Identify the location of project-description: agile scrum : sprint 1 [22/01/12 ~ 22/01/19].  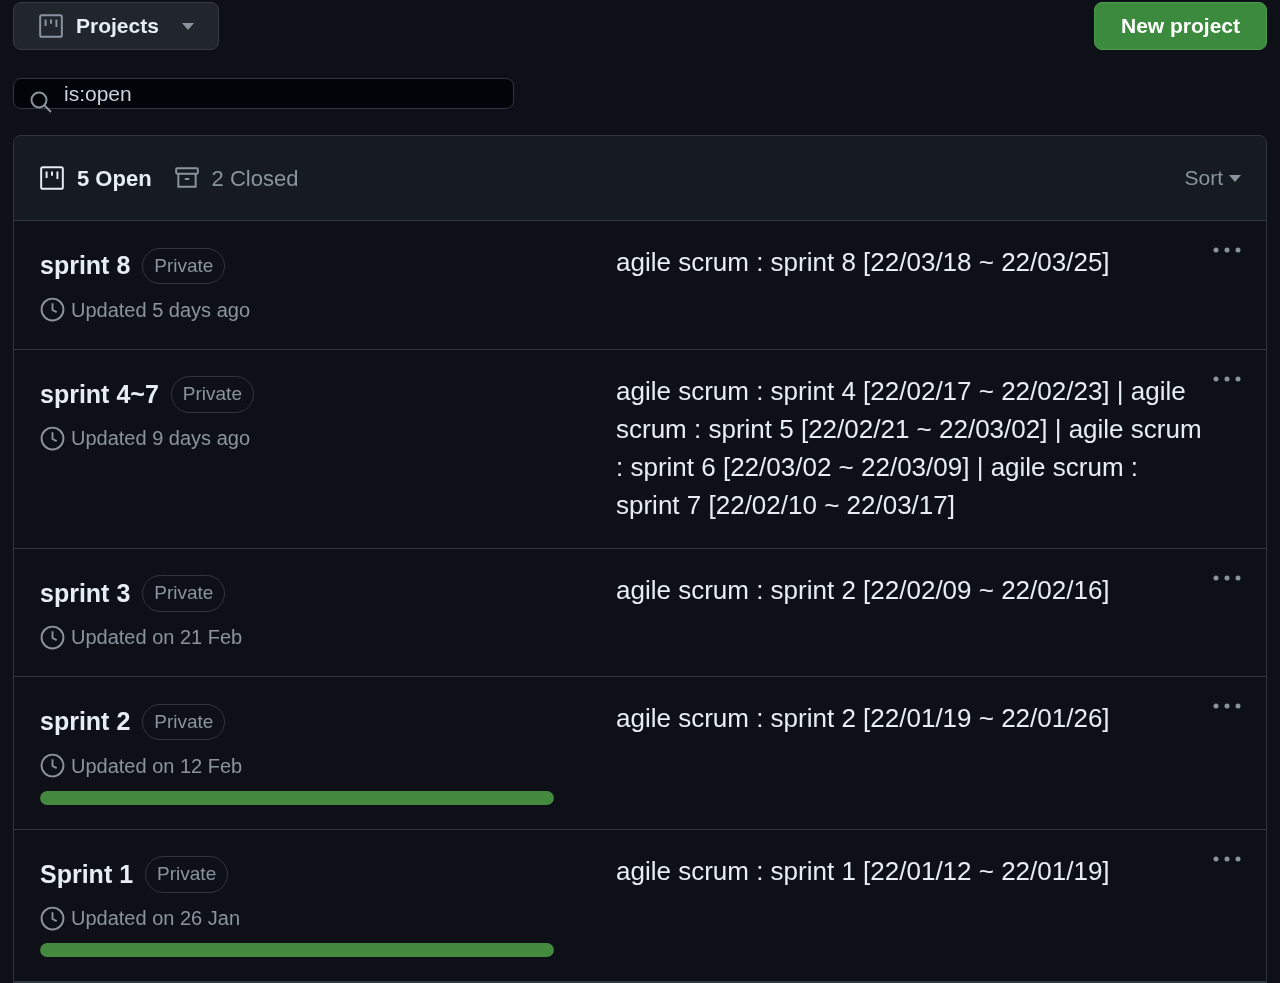
(863, 871).